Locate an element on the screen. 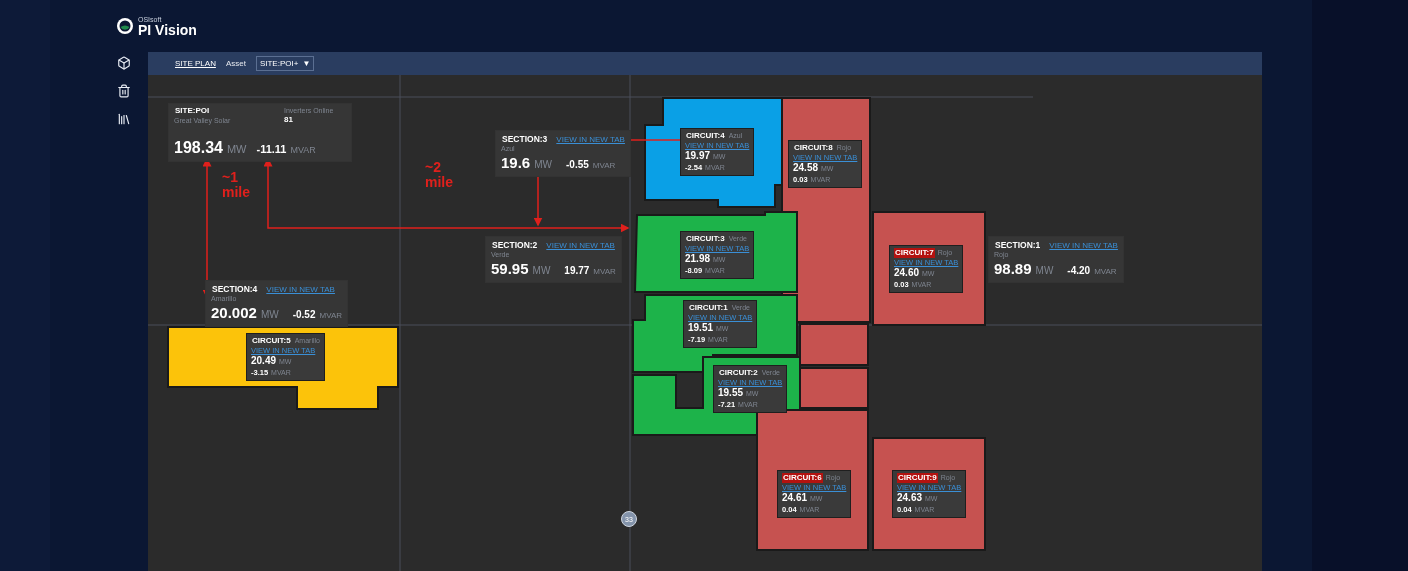 This screenshot has width=1408, height=571. app-title: PI Vision is located at coordinates (167, 29).